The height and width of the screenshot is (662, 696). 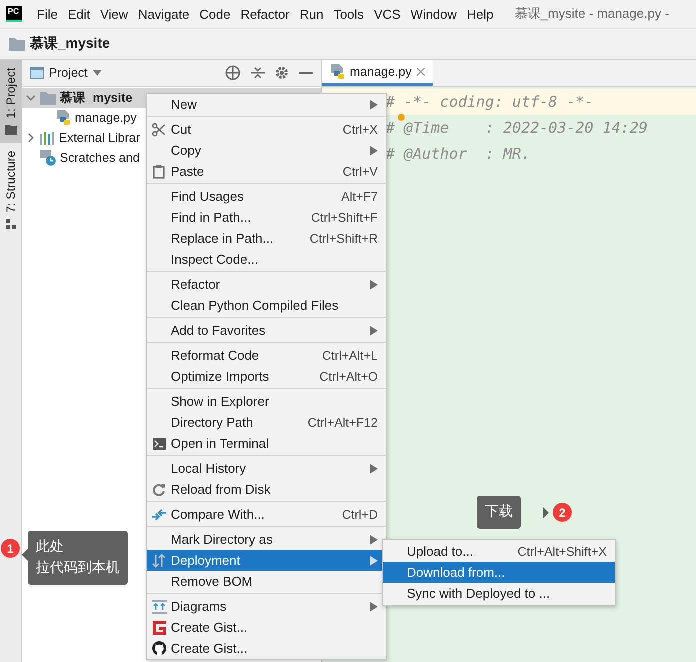 What do you see at coordinates (490, 102) in the screenshot?
I see `code-line: # -*- coding: utf-8 -*-` at bounding box center [490, 102].